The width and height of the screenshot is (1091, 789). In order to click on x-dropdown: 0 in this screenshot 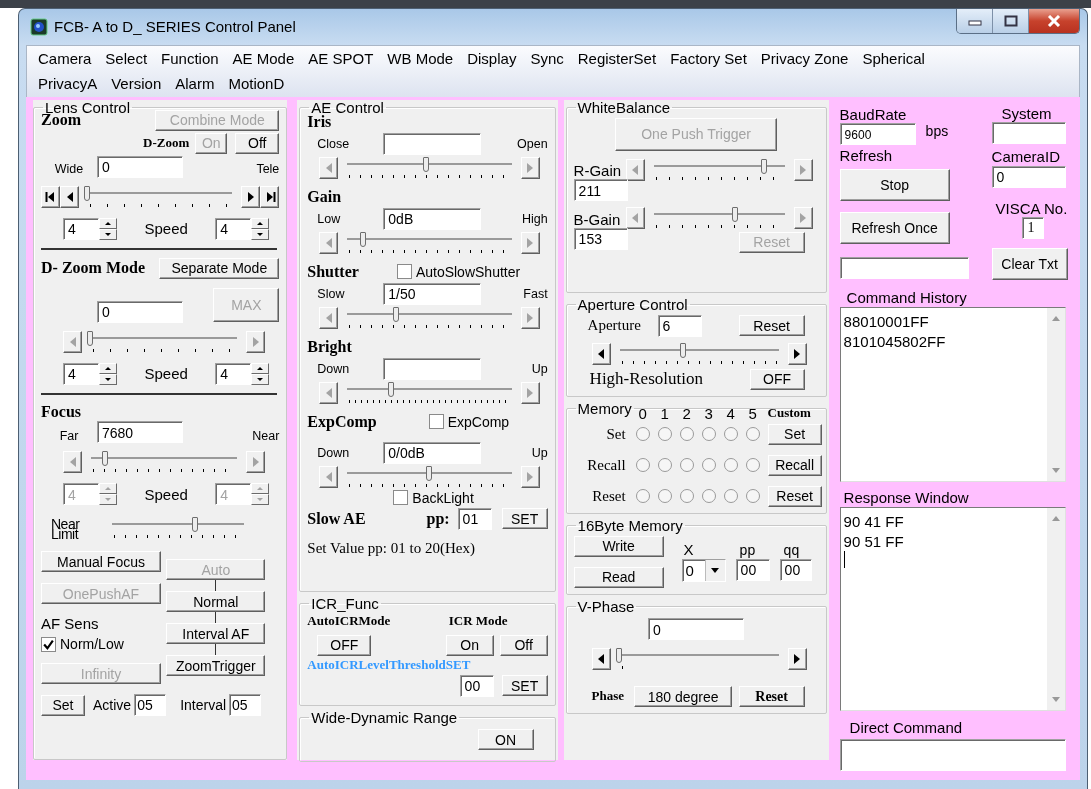, I will do `click(703, 570)`.